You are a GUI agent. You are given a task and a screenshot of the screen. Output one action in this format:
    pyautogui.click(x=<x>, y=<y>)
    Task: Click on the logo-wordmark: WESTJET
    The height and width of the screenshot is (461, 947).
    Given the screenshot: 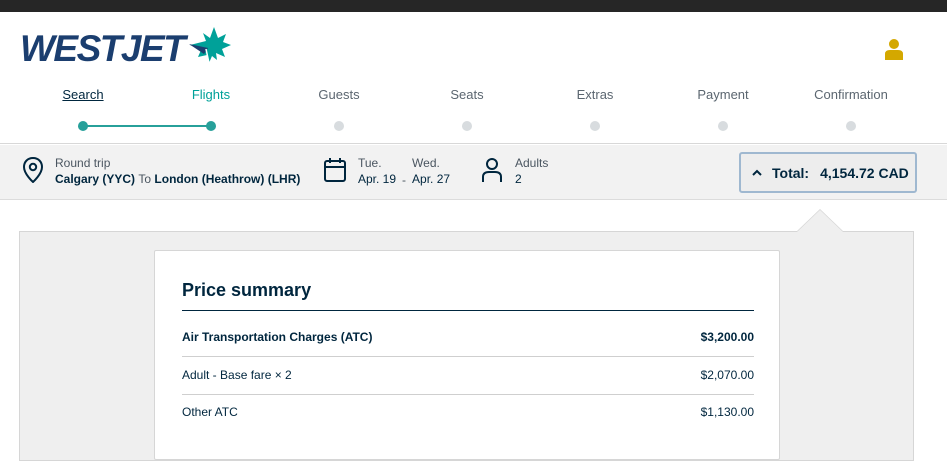 What is the action you would take?
    pyautogui.click(x=103, y=48)
    